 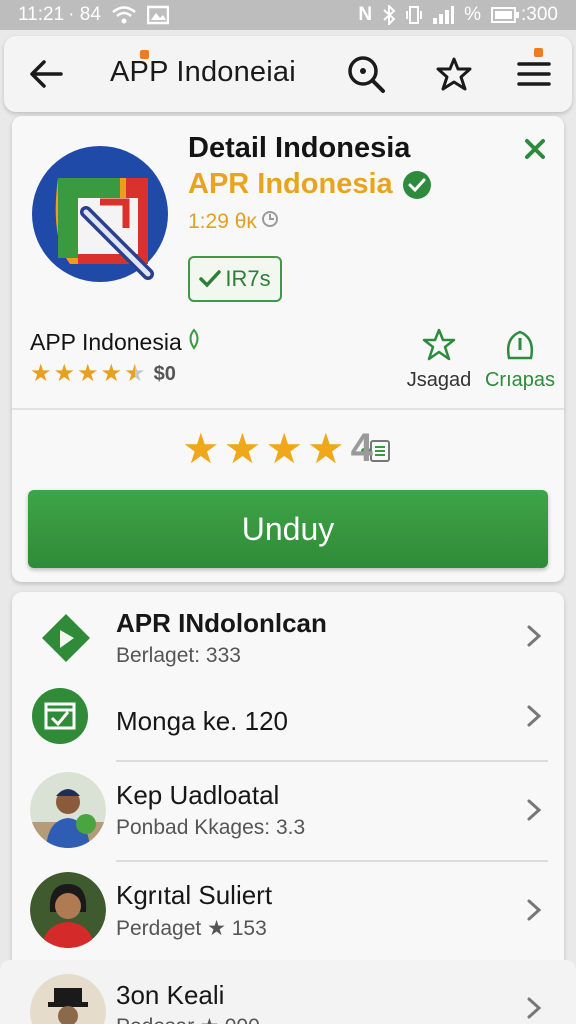 I want to click on detail-meta: 1:29 θĸ, so click(x=233, y=222).